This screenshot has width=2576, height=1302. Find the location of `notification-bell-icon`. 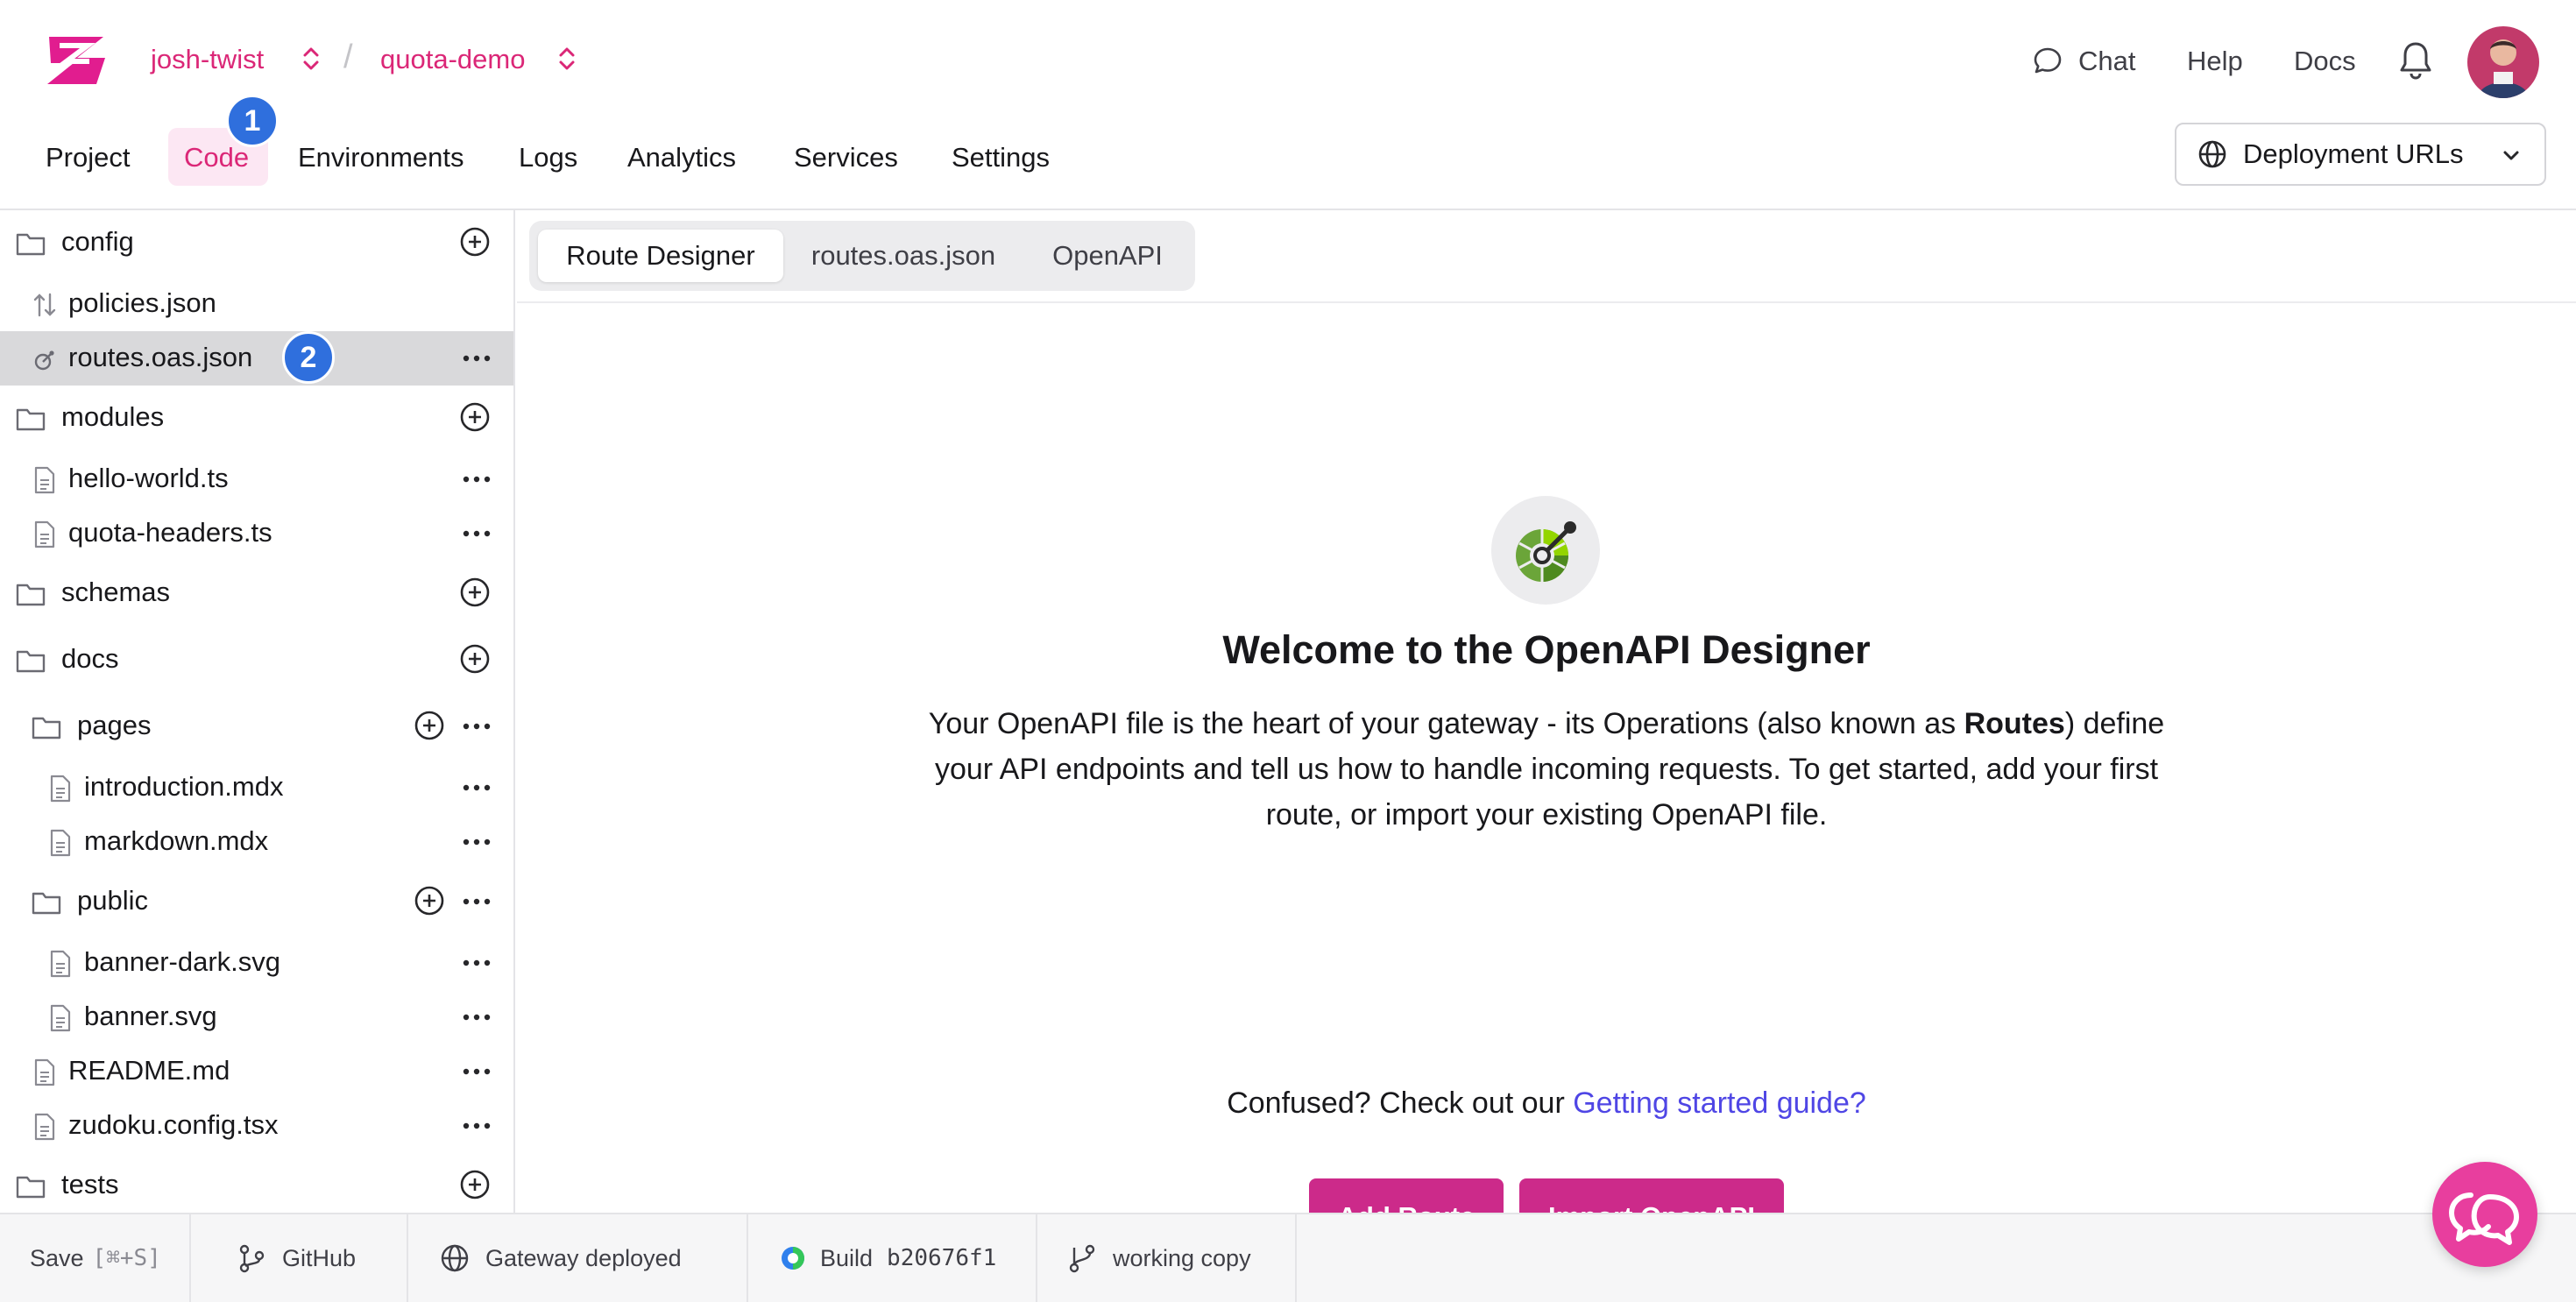

notification-bell-icon is located at coordinates (2416, 60).